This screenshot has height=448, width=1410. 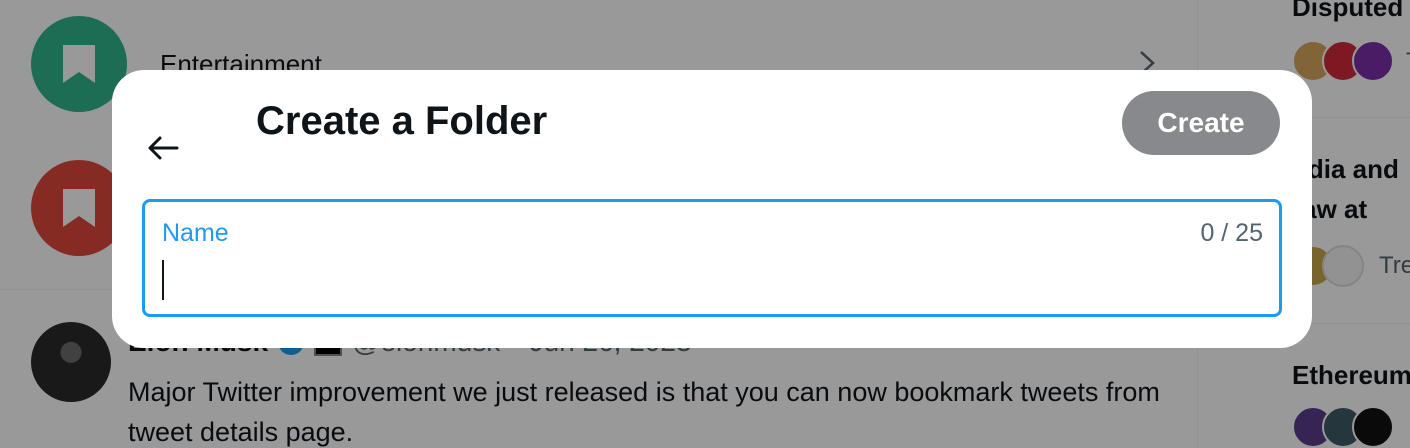 I want to click on back-button, so click(x=163, y=148).